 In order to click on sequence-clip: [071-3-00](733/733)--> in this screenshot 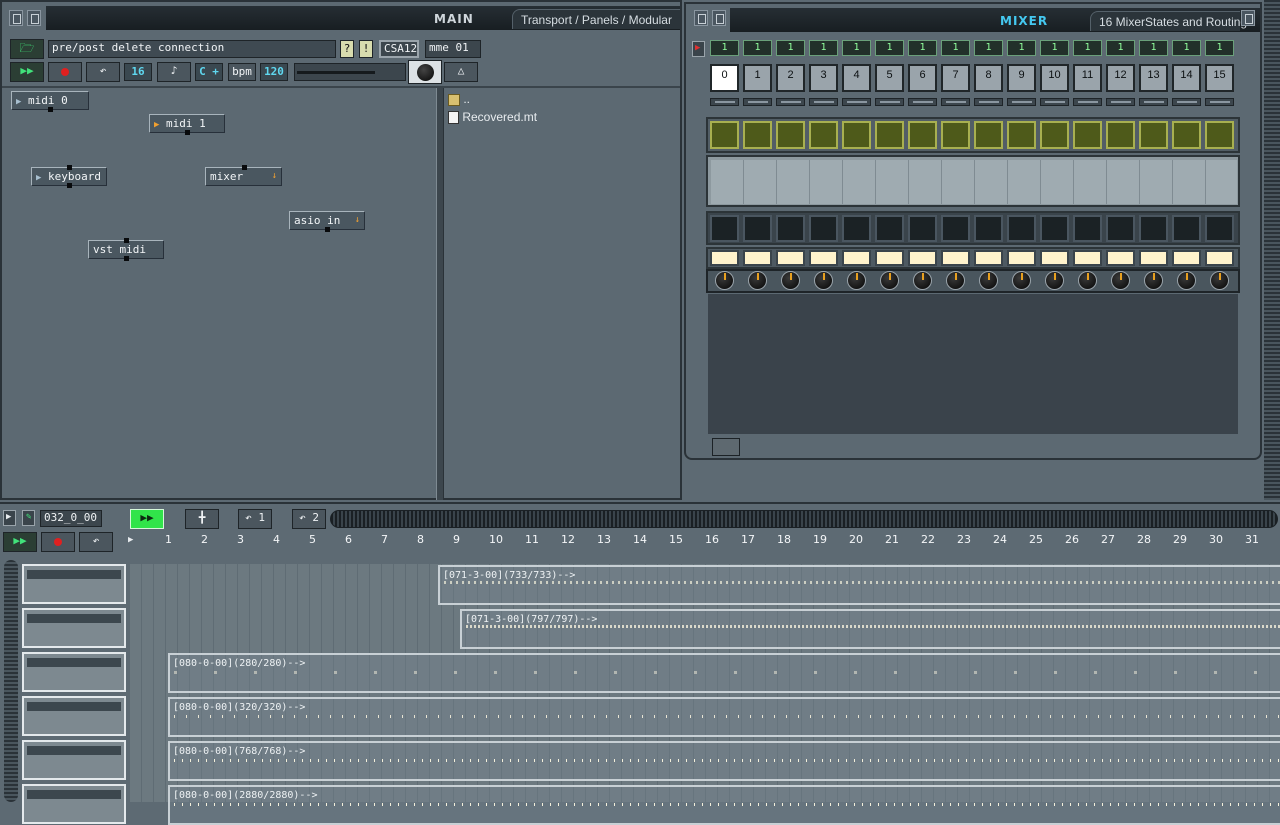, I will do `click(859, 585)`.